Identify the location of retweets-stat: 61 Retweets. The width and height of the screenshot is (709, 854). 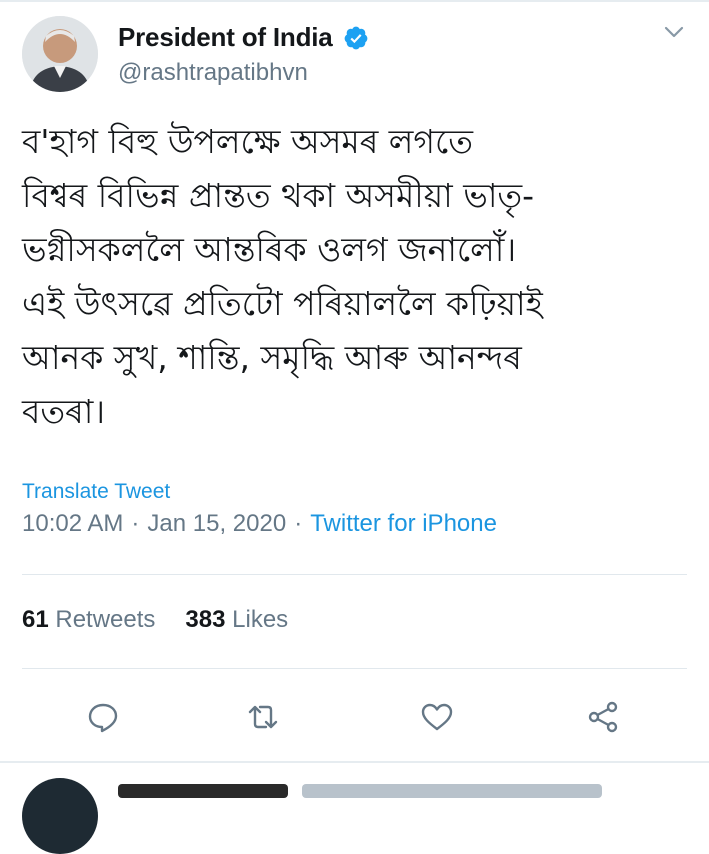
(88, 619).